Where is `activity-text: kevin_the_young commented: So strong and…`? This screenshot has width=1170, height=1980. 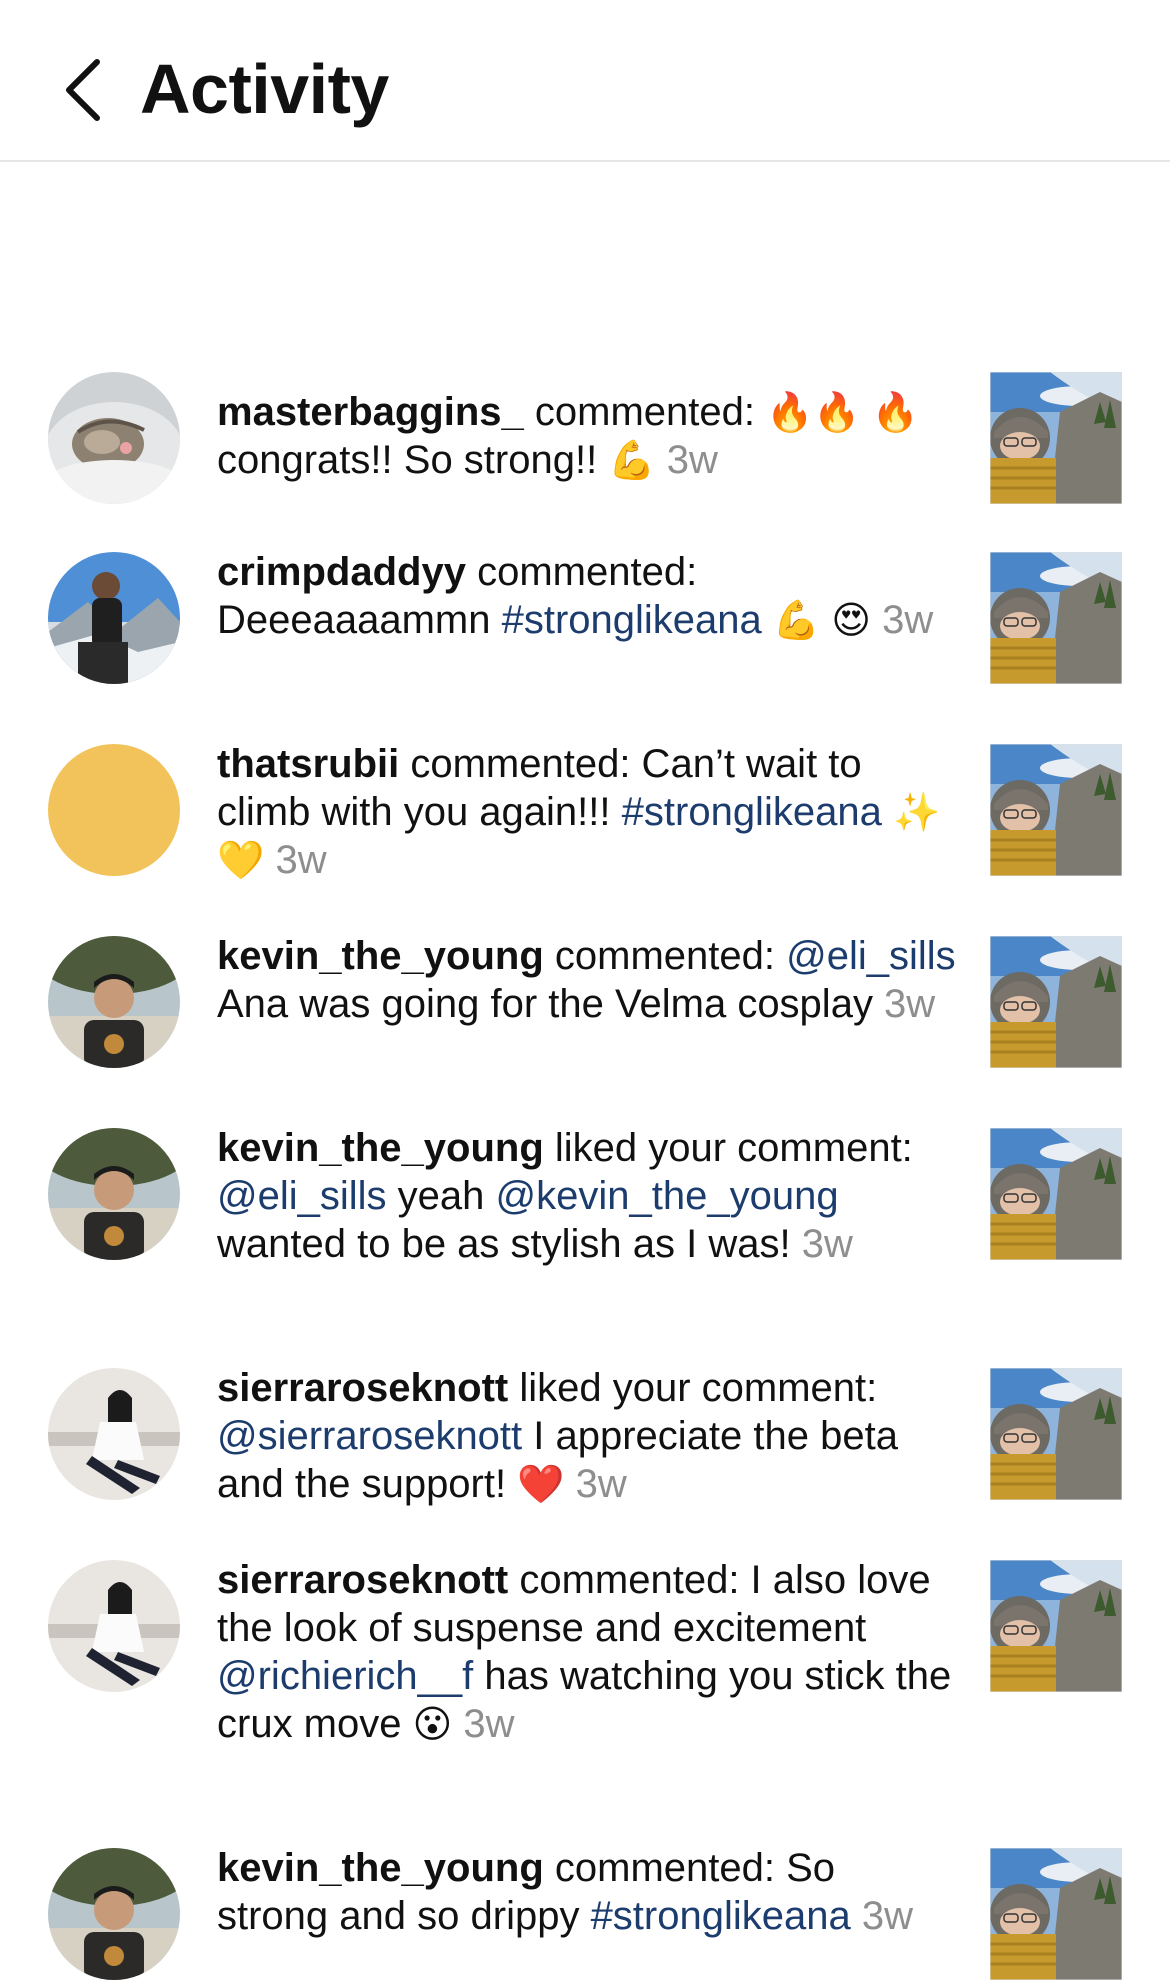 activity-text: kevin_the_young commented: So strong and… is located at coordinates (587, 1892).